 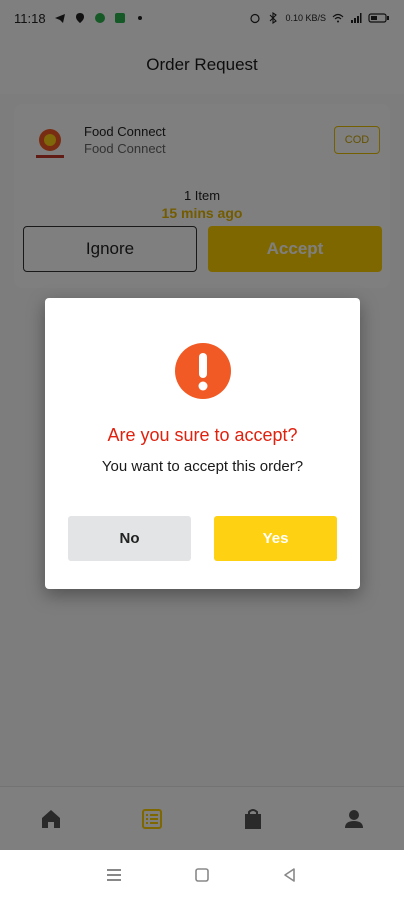 I want to click on no-button: No, so click(x=129, y=538).